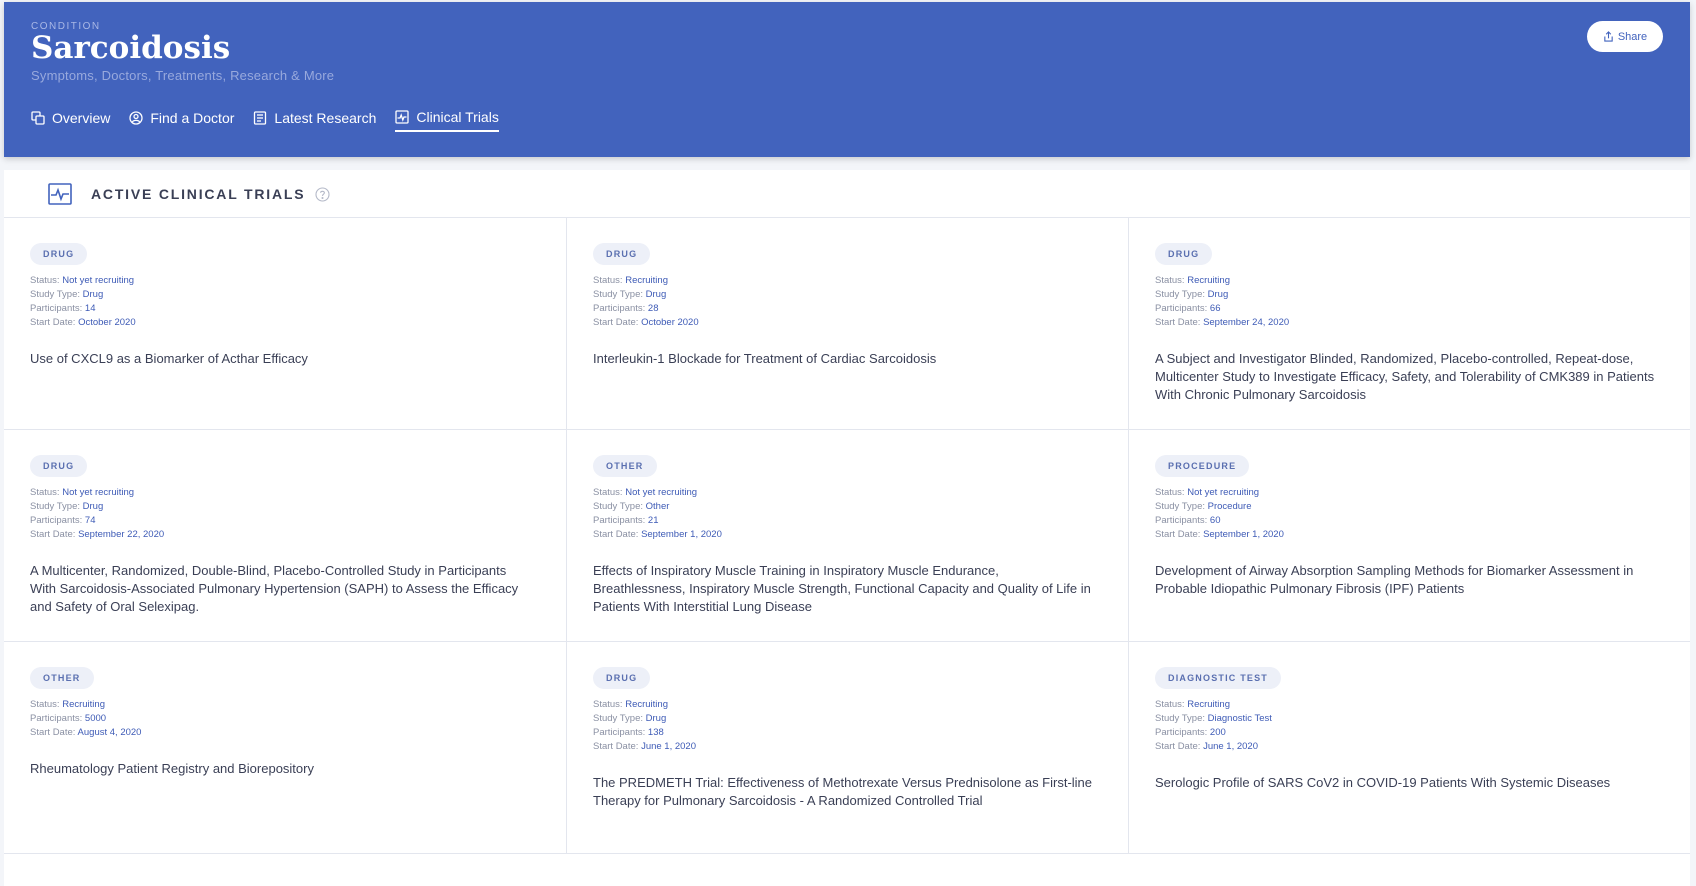 The image size is (1696, 886). I want to click on tab-latest-research: Latest Research, so click(314, 120).